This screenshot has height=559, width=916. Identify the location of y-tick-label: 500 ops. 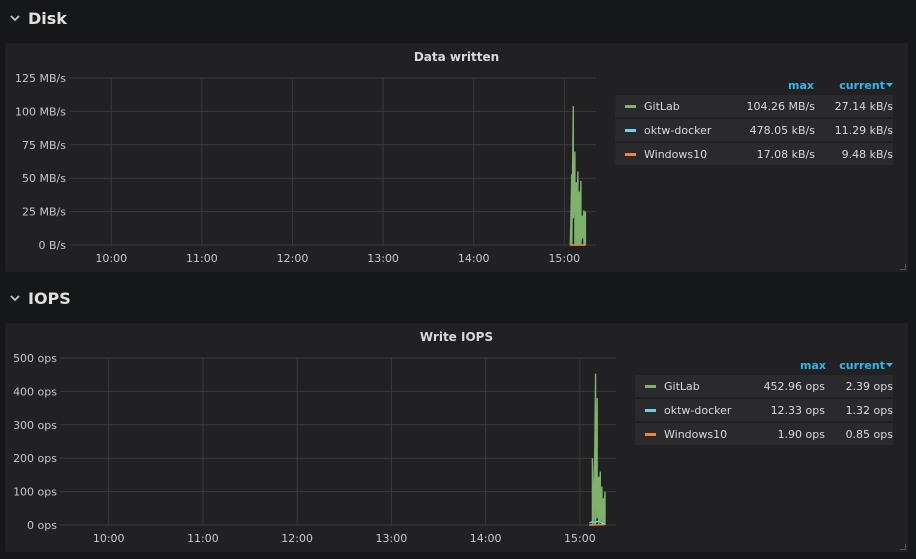
(35, 358).